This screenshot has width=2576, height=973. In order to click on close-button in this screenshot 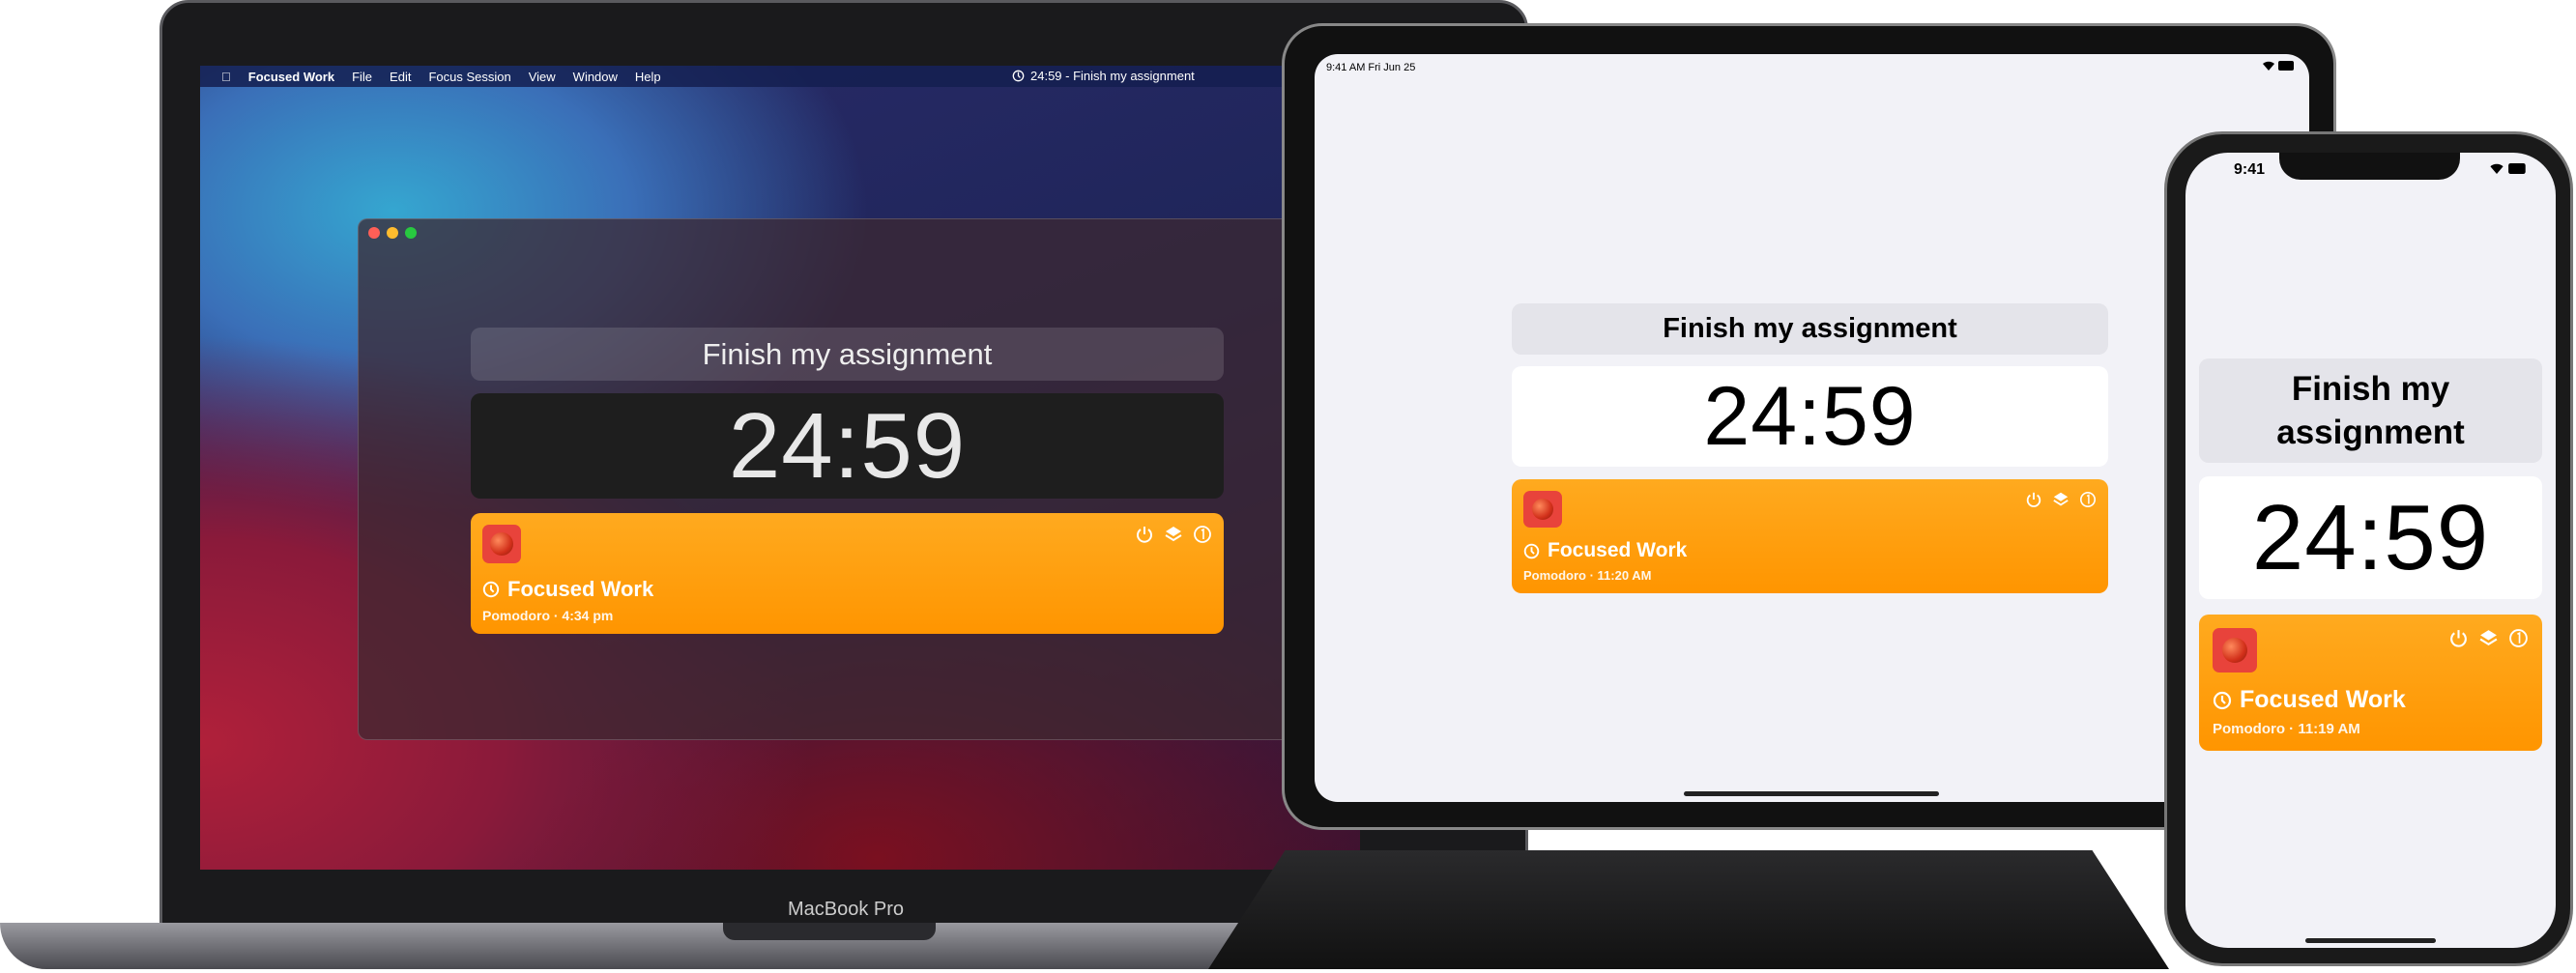, I will do `click(374, 233)`.